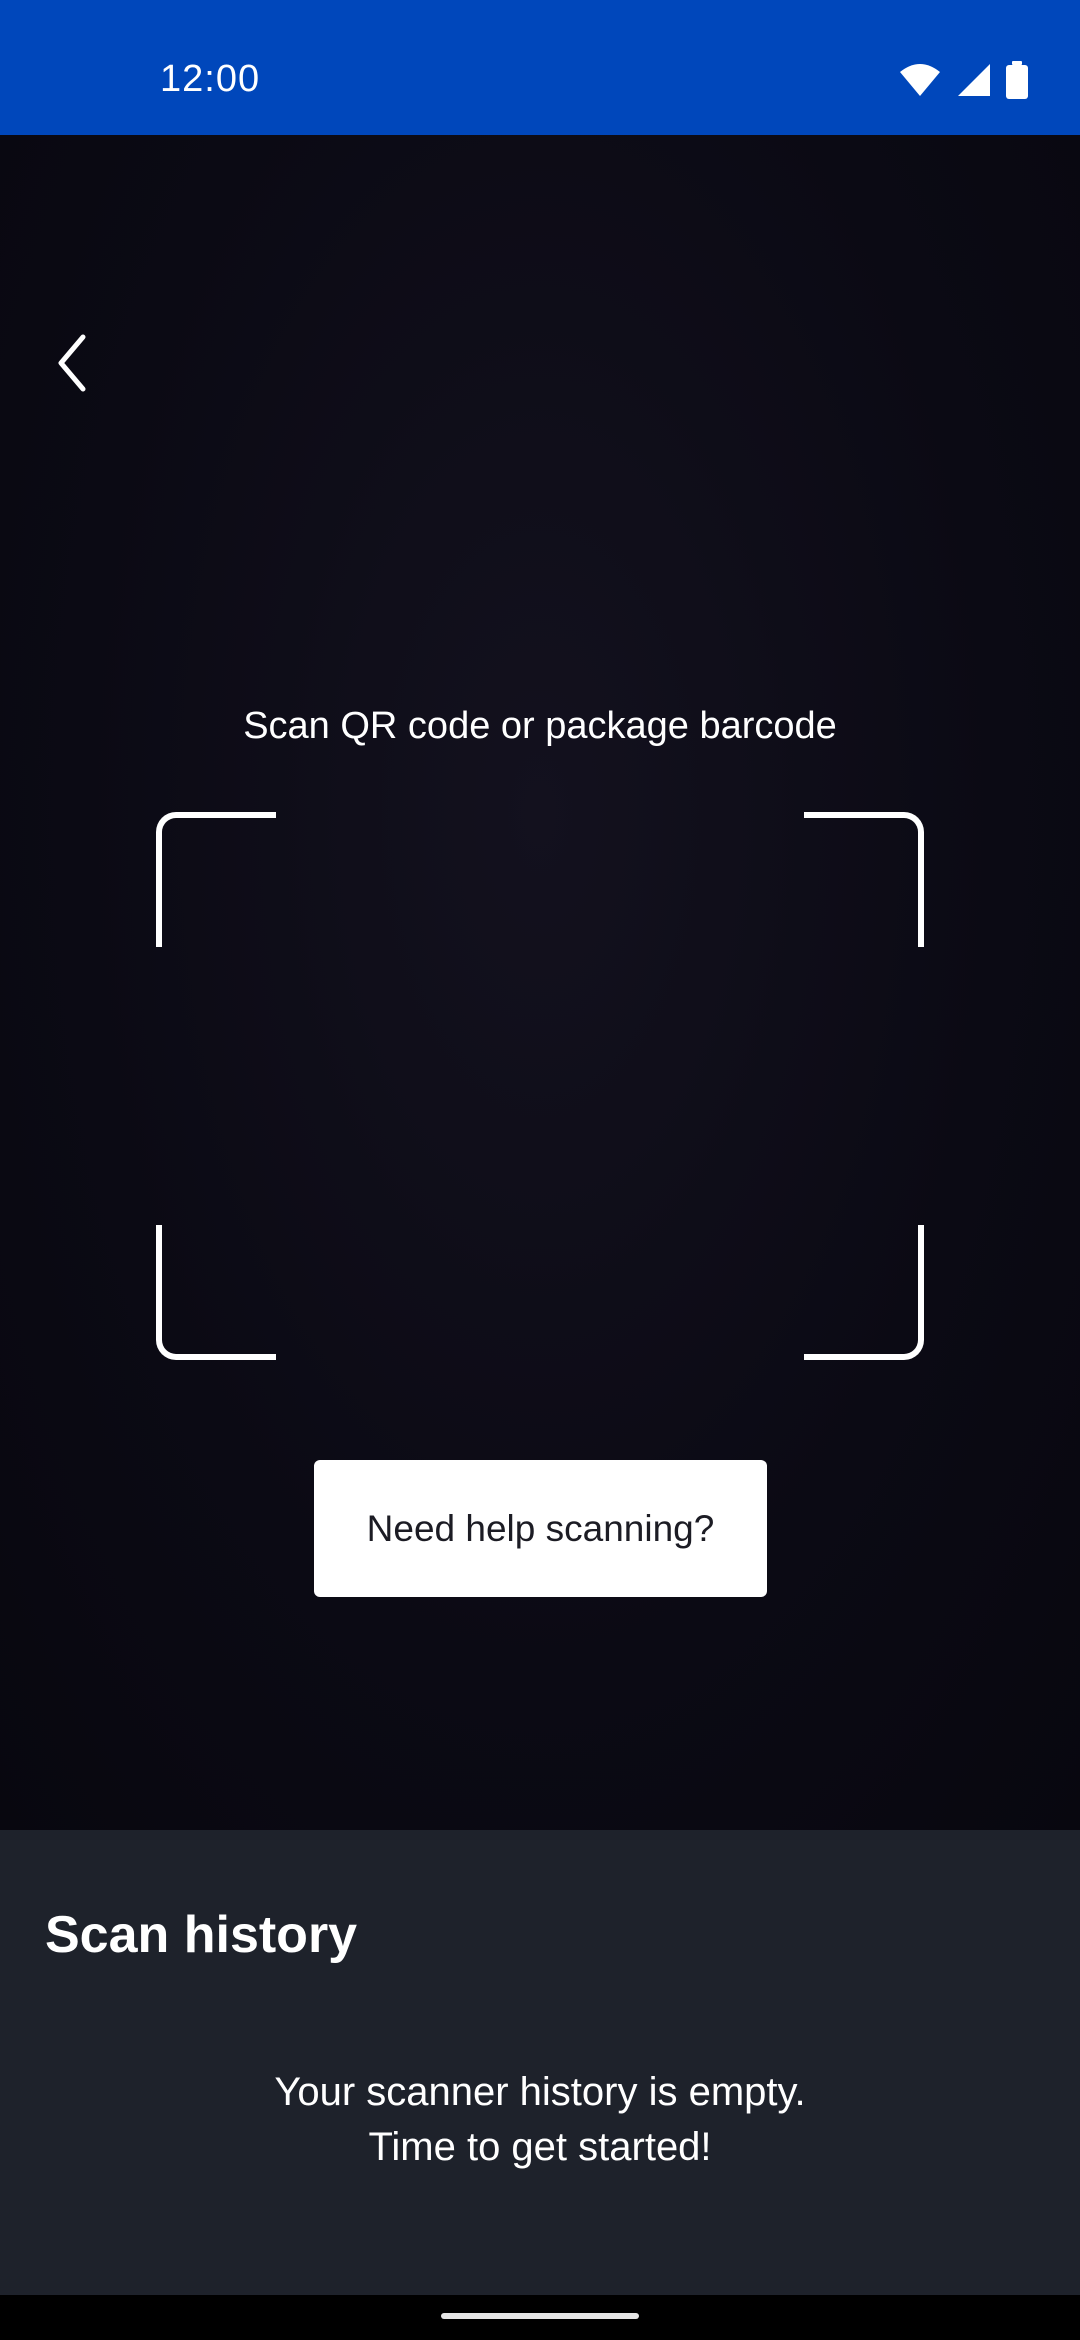 The width and height of the screenshot is (1080, 2340). I want to click on navigation-bar, so click(540, 2317).